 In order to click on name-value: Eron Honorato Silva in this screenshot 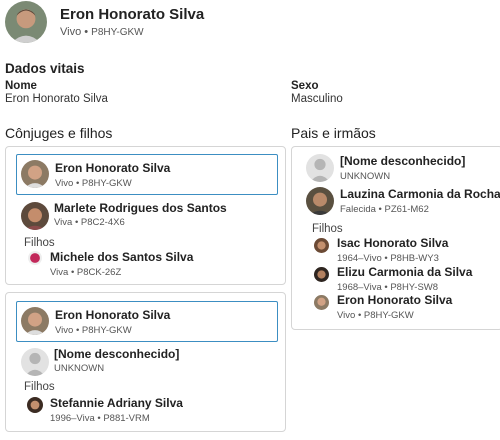, I will do `click(56, 99)`.